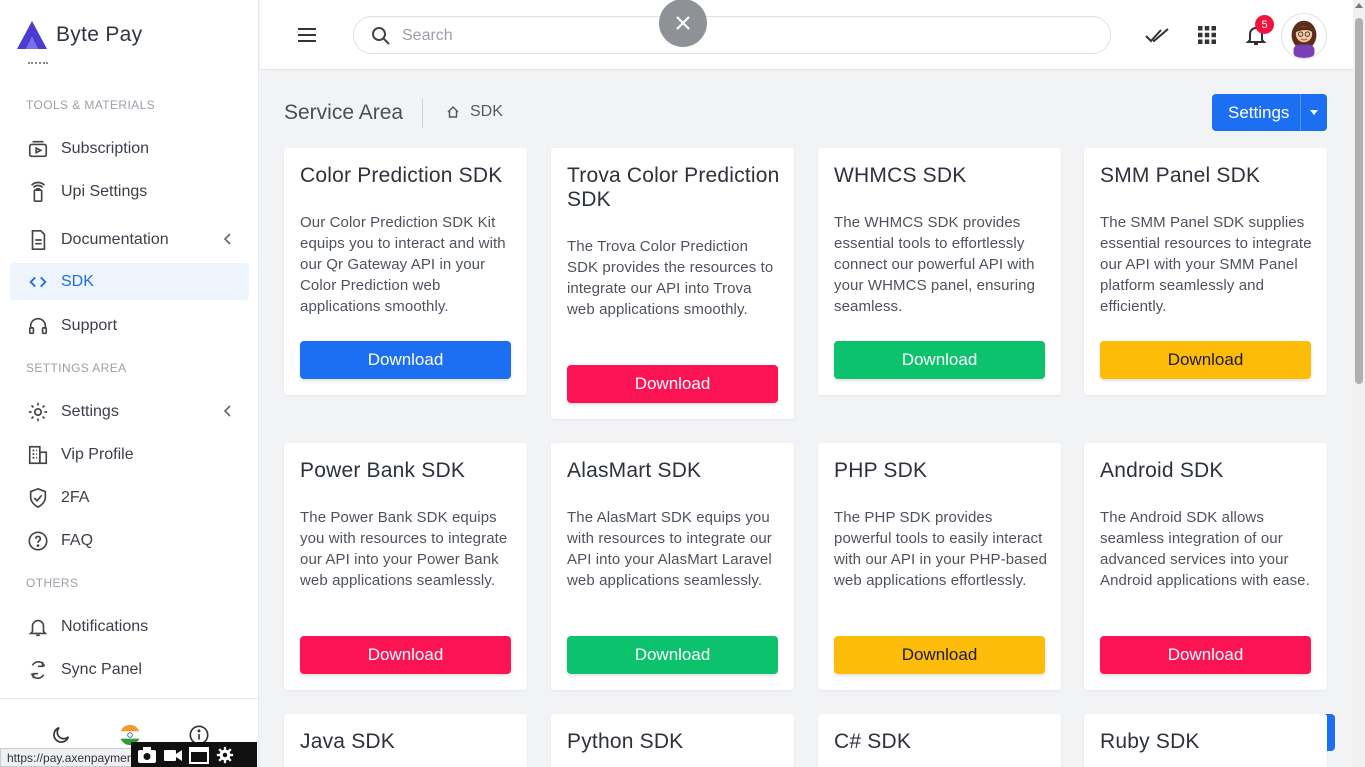 Image resolution: width=1365 pixels, height=767 pixels. I want to click on sidebar-item-upi-settings: Upi Settings, so click(129, 191).